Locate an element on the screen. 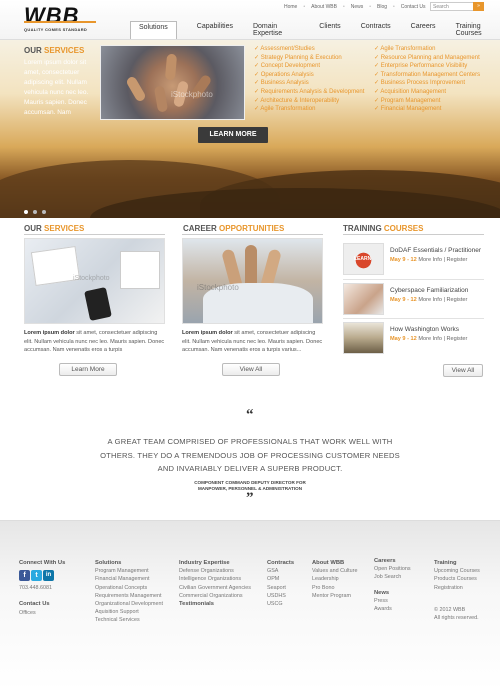 The width and height of the screenshot is (500, 691). service-link: Business Process Improvement is located at coordinates (427, 83).